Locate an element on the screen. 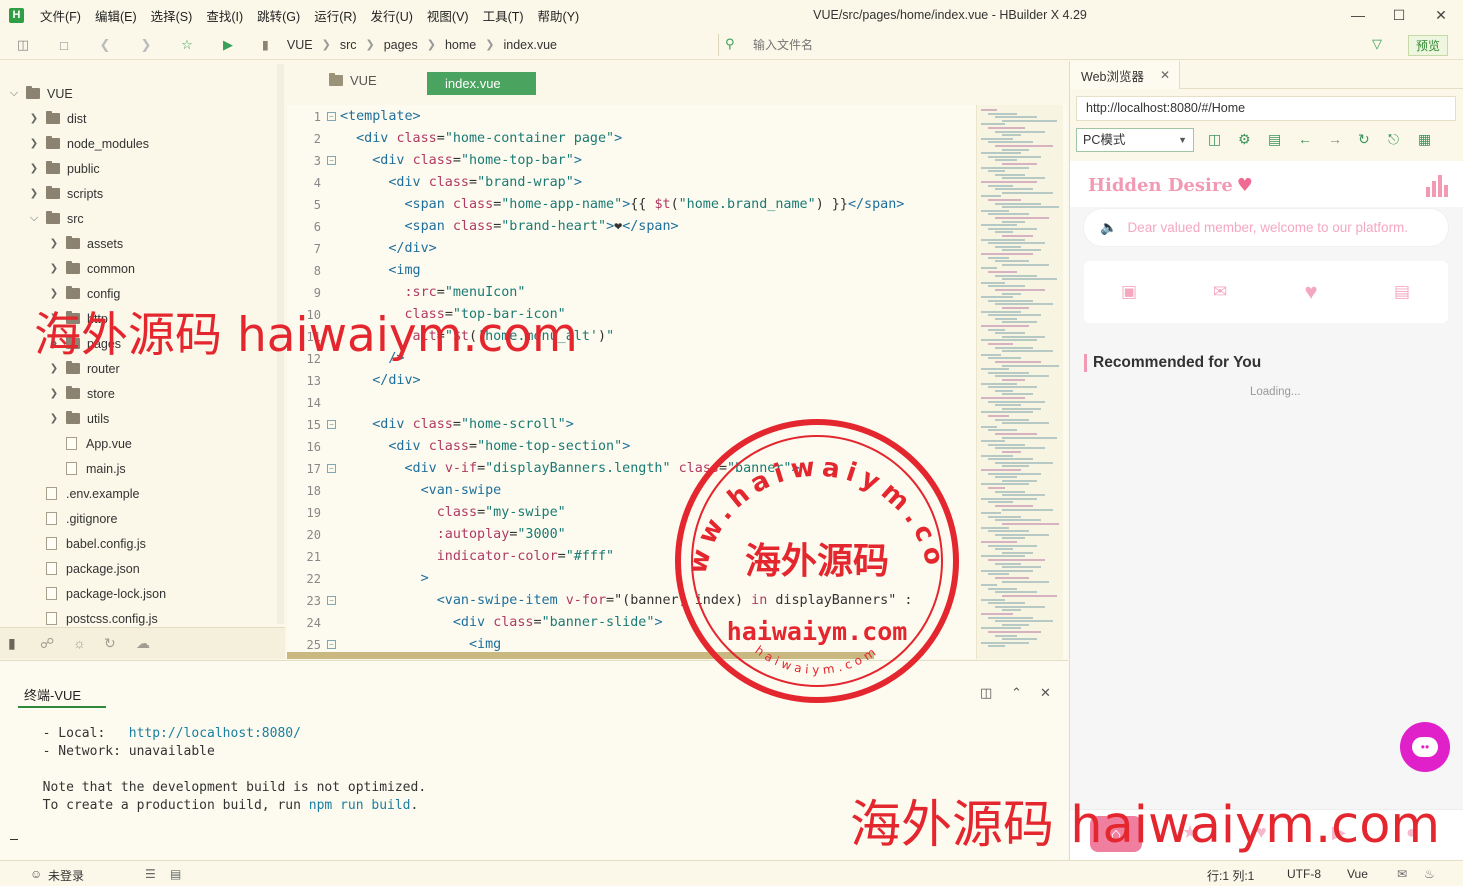 This screenshot has height=886, width=1463. tree-file: App.vue is located at coordinates (90, 443).